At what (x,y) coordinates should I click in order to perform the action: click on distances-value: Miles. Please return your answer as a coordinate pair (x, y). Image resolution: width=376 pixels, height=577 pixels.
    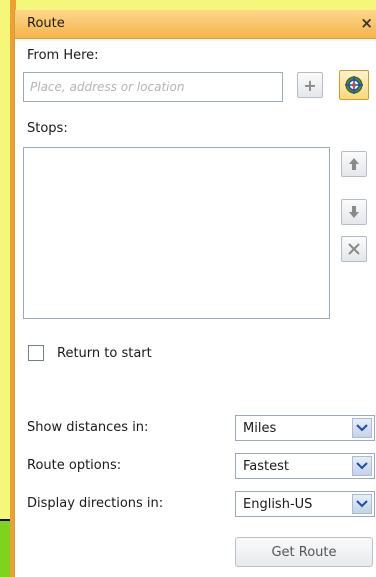
    Looking at the image, I should click on (260, 428).